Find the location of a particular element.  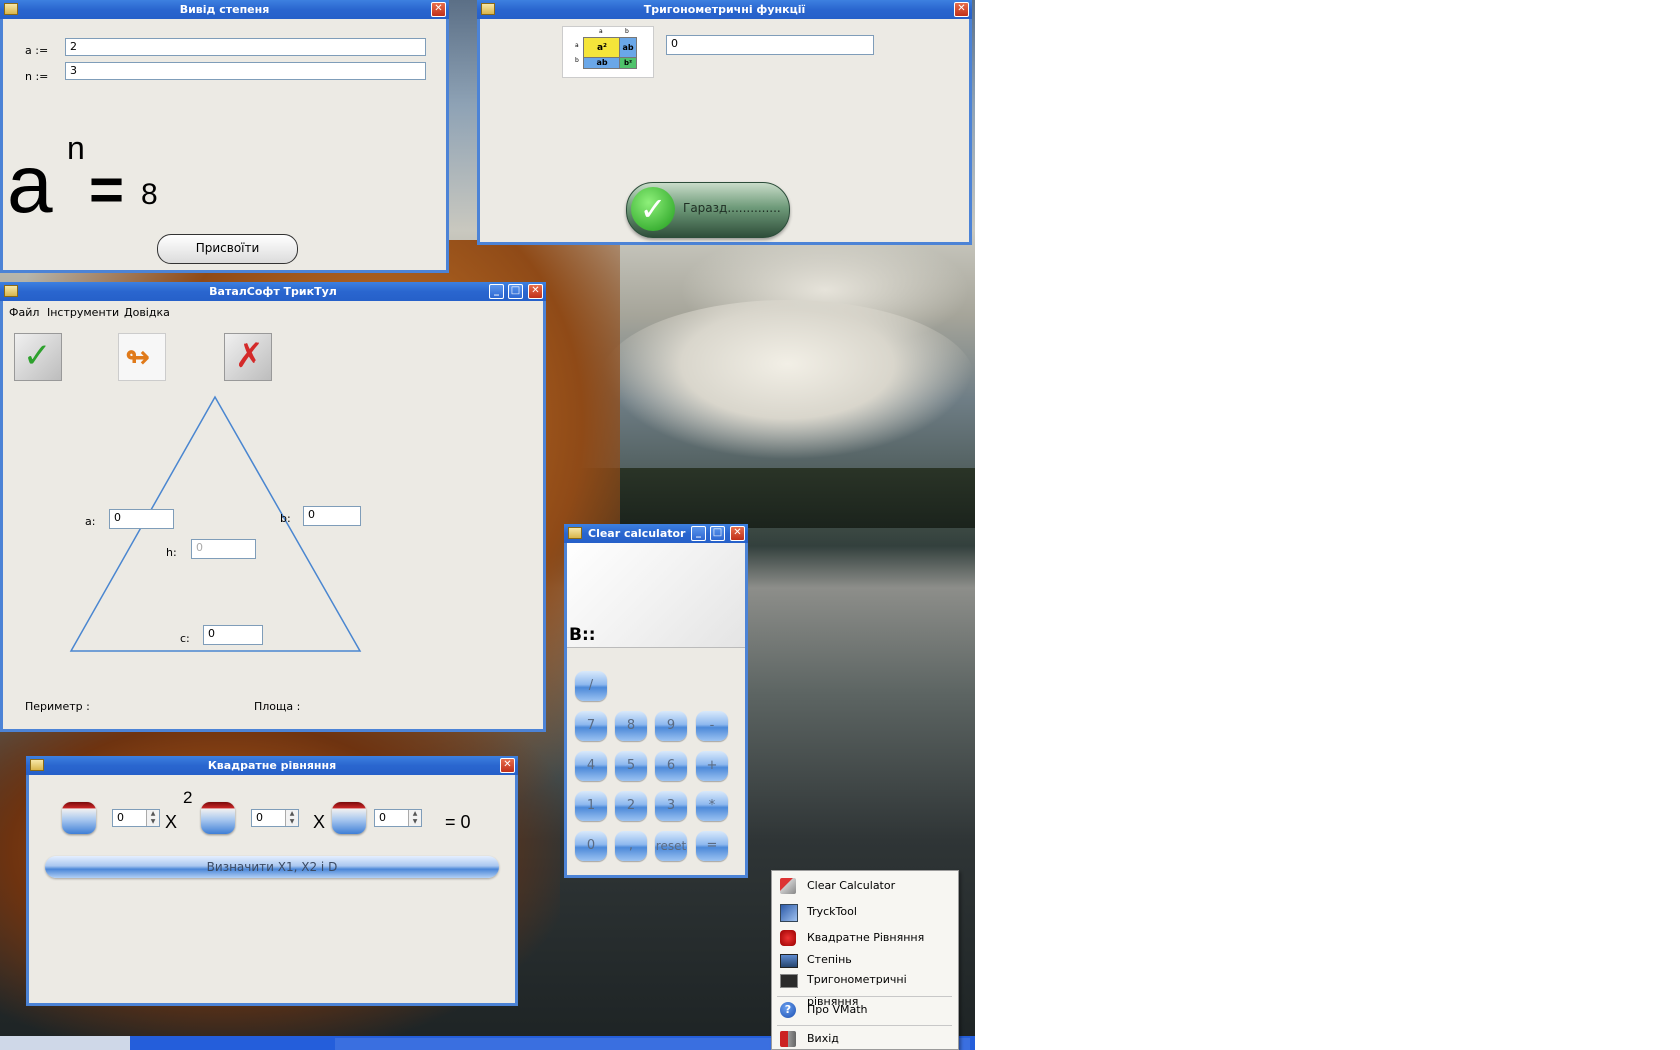

side-a-label: a: is located at coordinates (90, 521).